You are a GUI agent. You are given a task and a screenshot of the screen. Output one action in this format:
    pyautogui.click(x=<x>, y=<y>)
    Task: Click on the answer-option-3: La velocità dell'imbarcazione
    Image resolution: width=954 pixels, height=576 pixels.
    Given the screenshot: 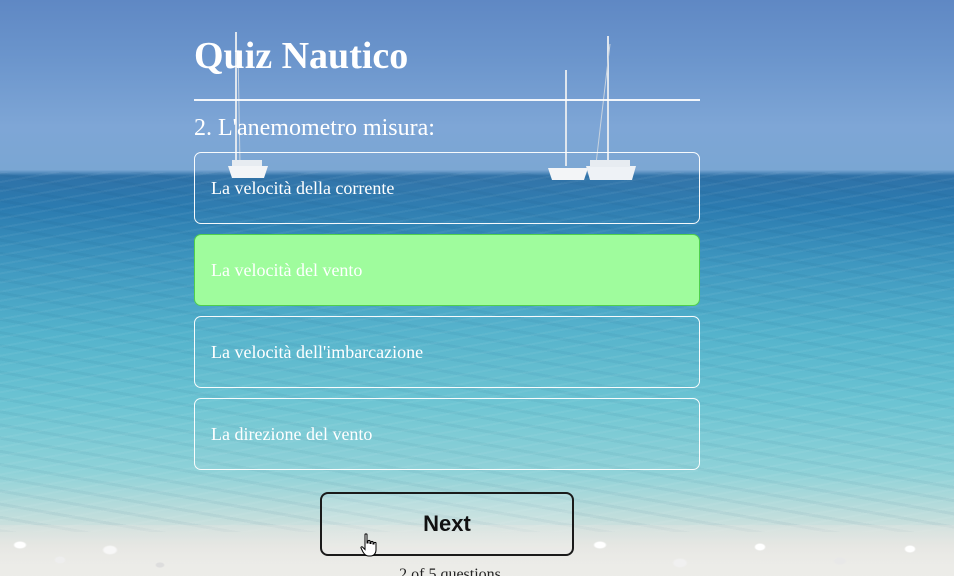 What is the action you would take?
    pyautogui.click(x=447, y=352)
    